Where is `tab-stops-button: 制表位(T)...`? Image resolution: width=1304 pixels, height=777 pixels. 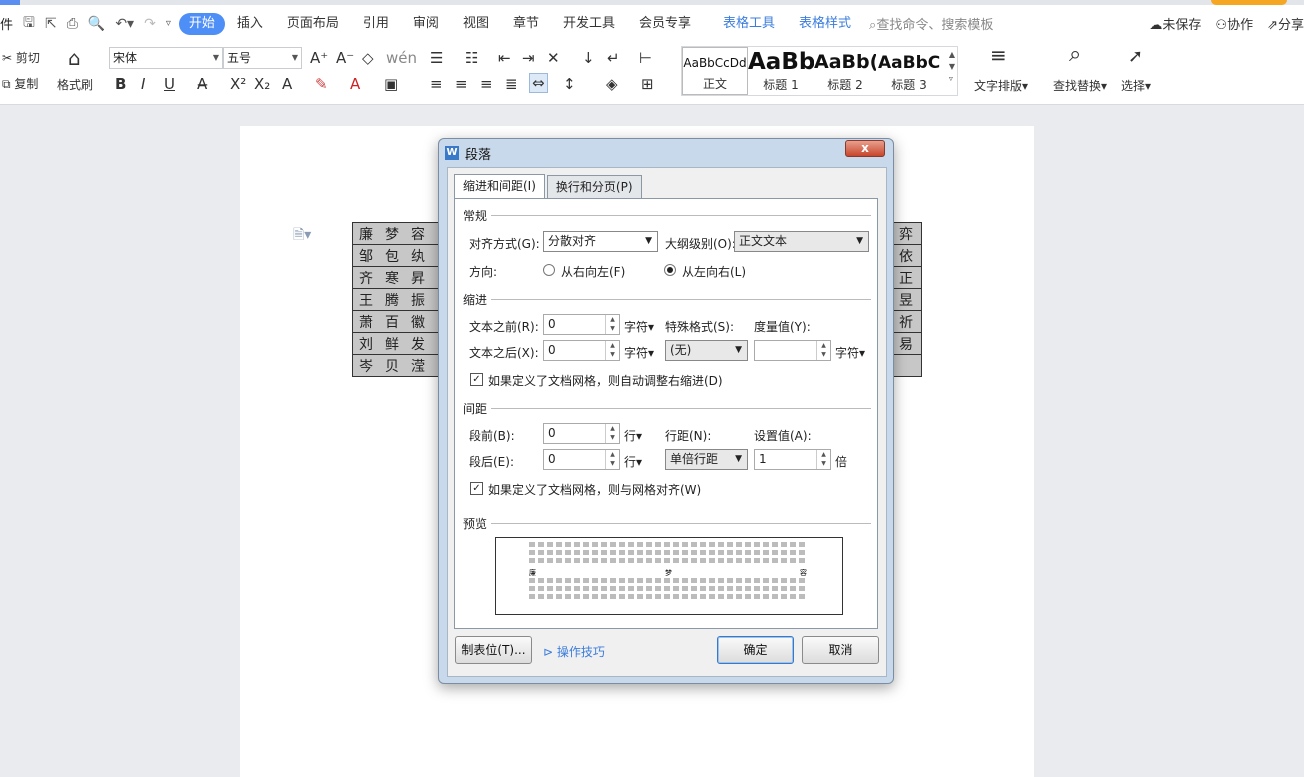 tab-stops-button: 制表位(T)... is located at coordinates (493, 650).